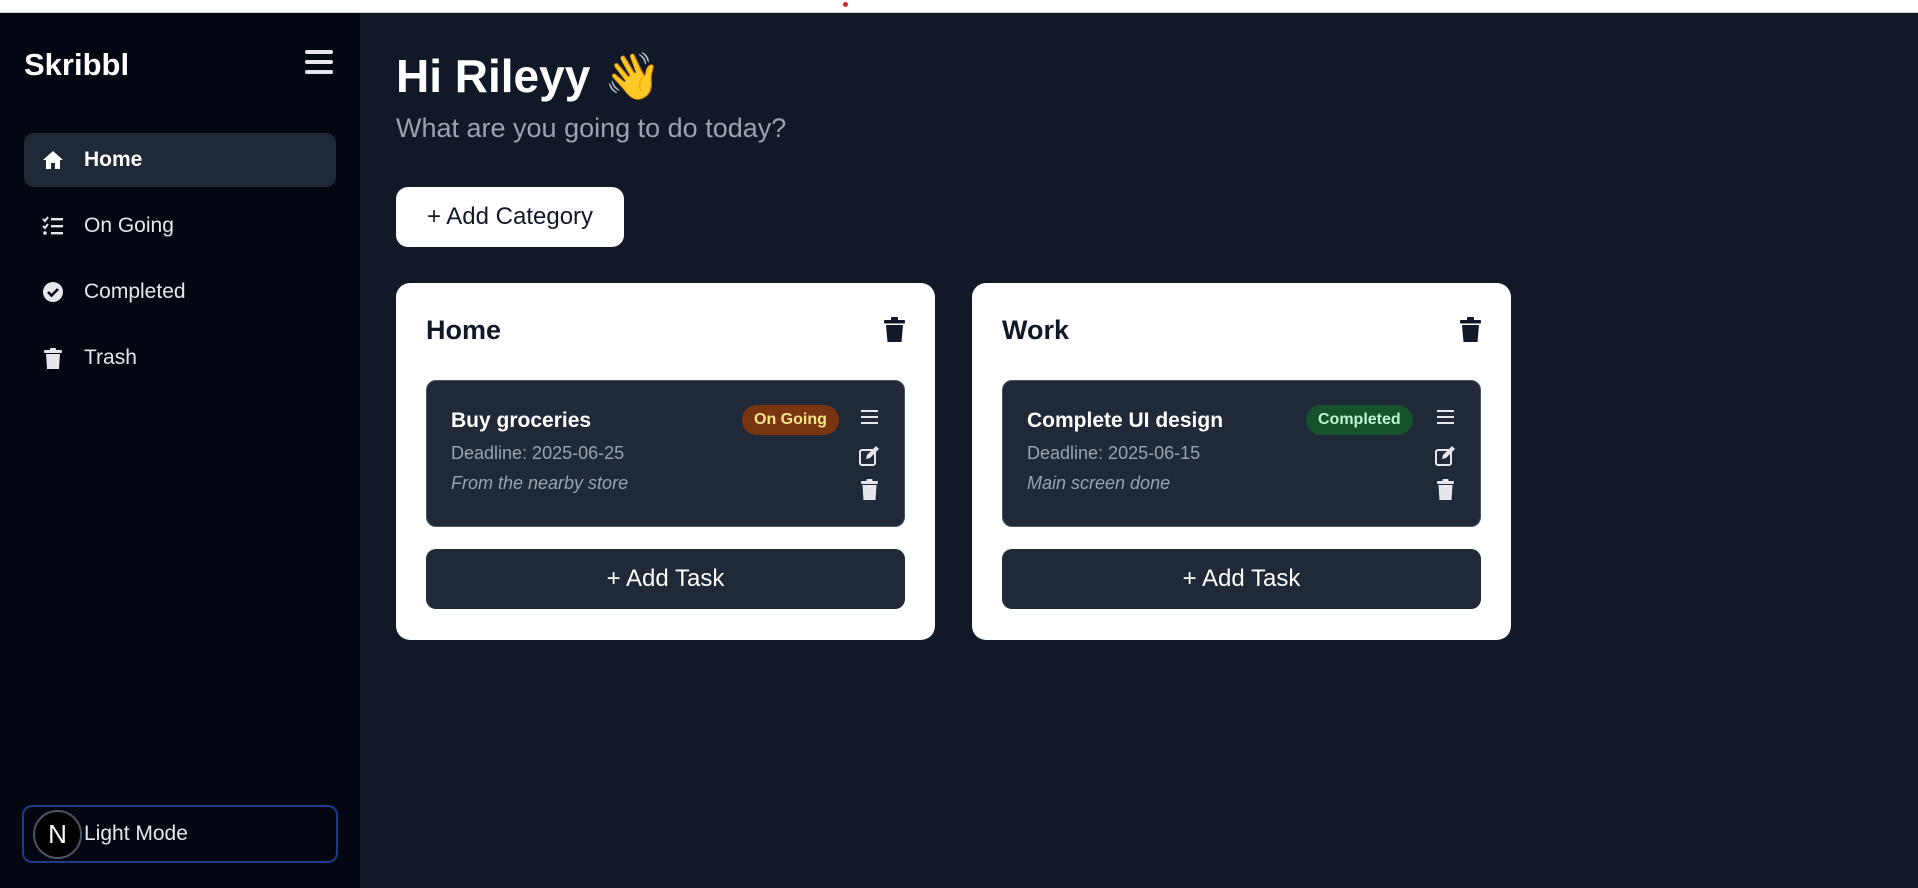 The width and height of the screenshot is (1918, 888). What do you see at coordinates (135, 291) in the screenshot?
I see `sidebar-item-label: Completed` at bounding box center [135, 291].